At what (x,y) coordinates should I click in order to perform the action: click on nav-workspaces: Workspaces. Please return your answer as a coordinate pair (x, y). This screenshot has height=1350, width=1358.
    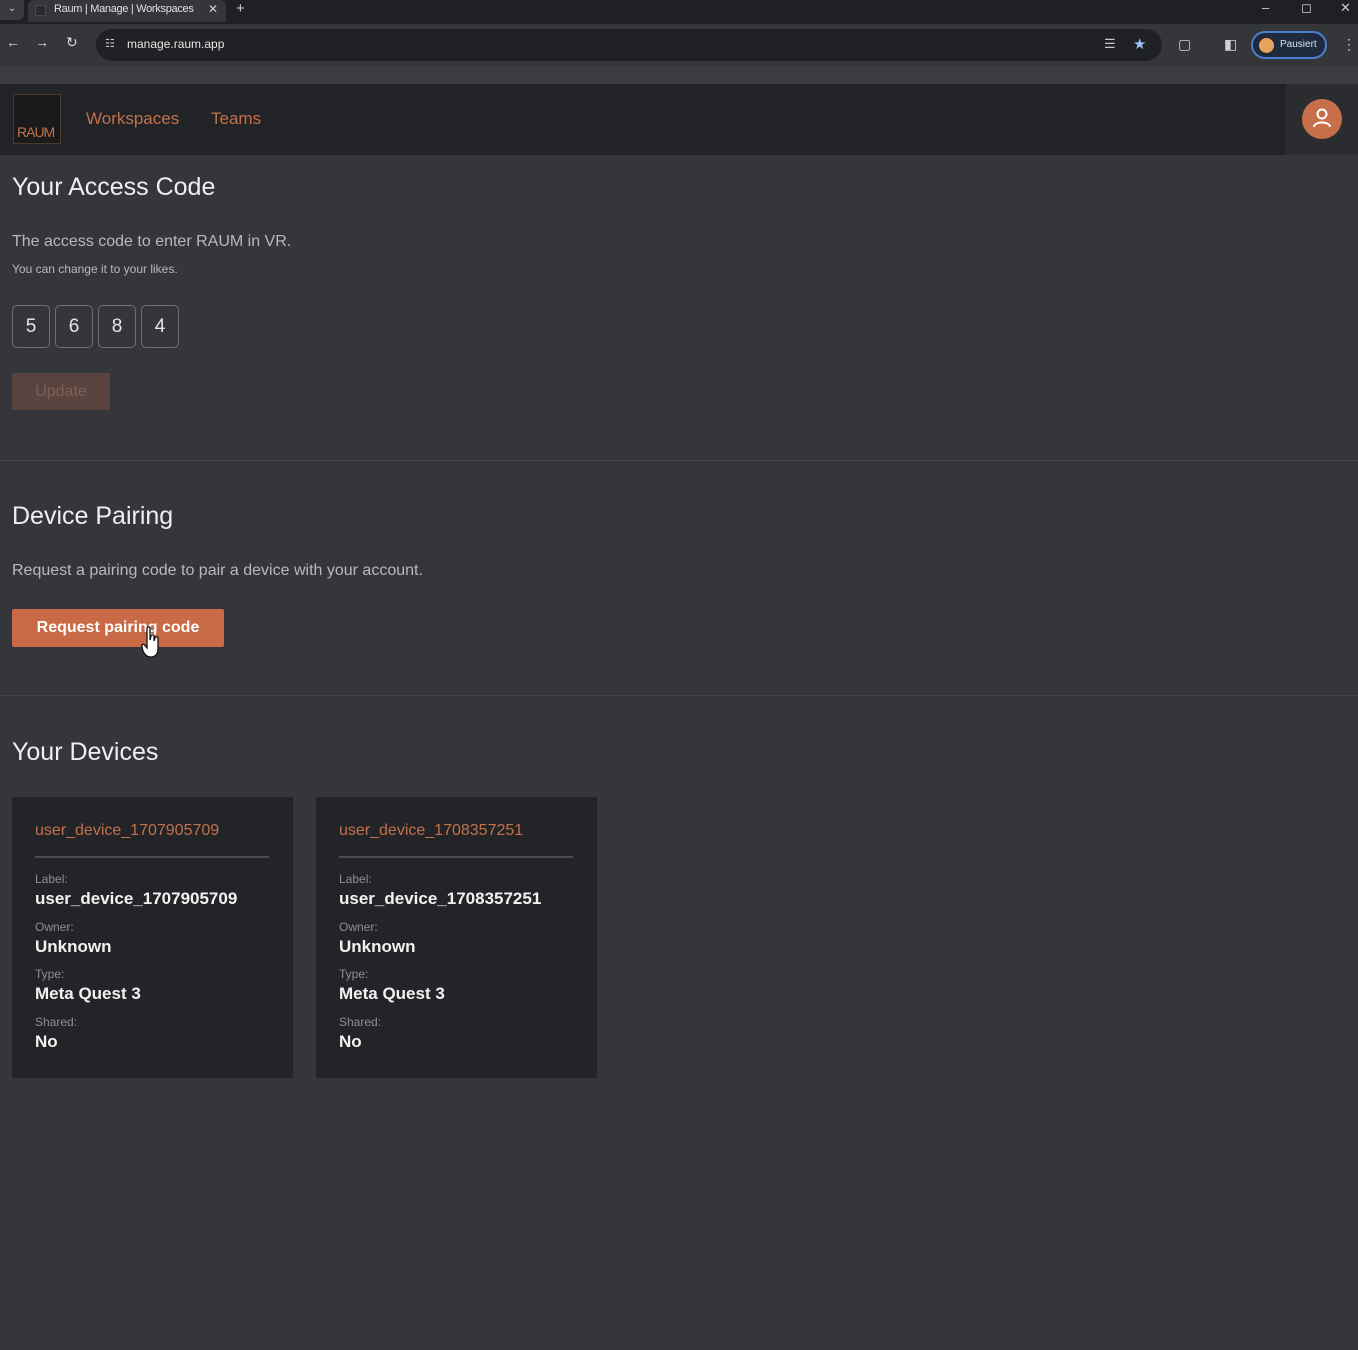
    Looking at the image, I should click on (132, 119).